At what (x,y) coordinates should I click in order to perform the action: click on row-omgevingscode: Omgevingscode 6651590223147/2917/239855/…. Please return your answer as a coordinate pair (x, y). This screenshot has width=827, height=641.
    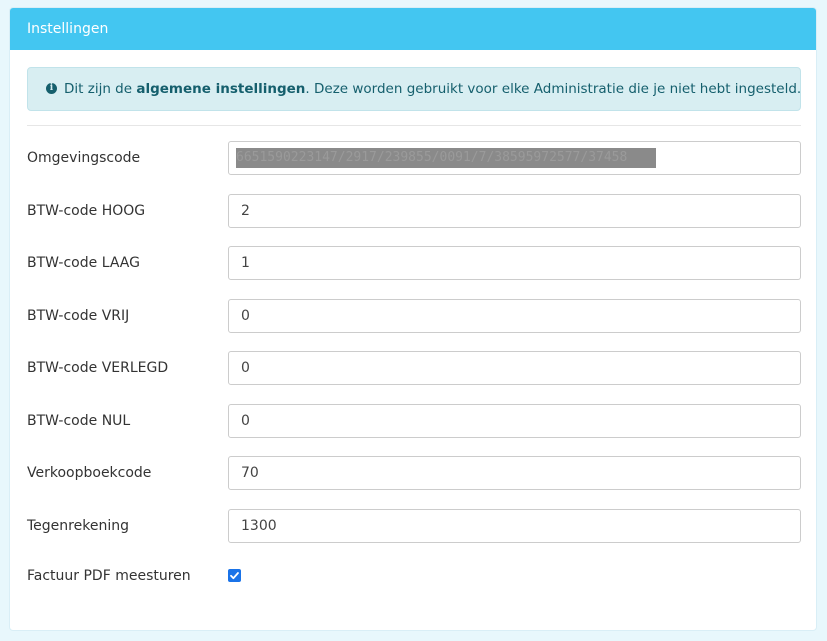
    Looking at the image, I should click on (414, 158).